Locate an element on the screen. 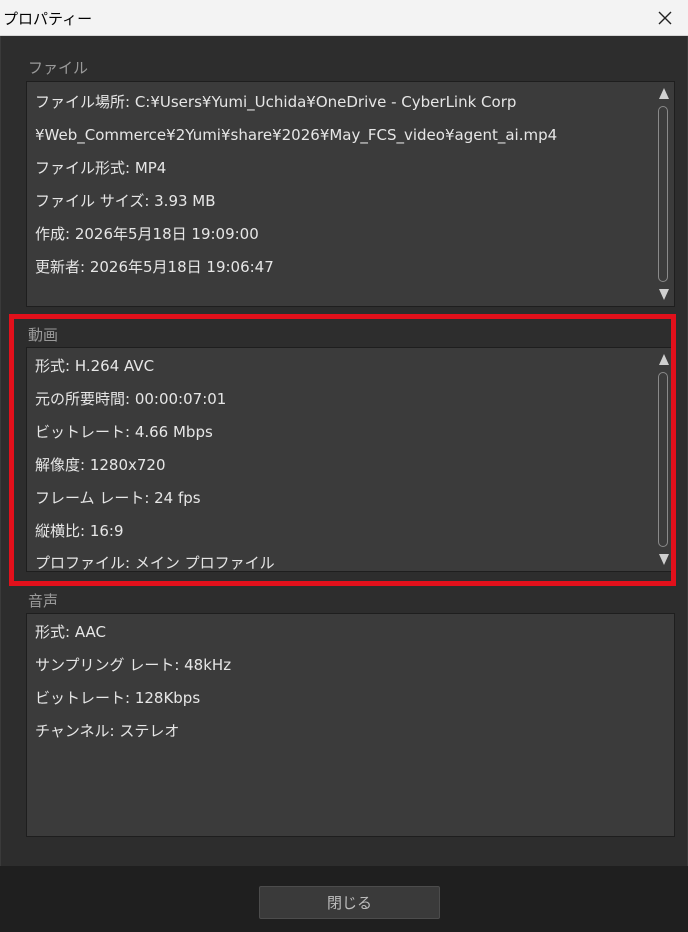  modified-row: 更新者: 2026年5月18日 19:06:47 is located at coordinates (154, 267).